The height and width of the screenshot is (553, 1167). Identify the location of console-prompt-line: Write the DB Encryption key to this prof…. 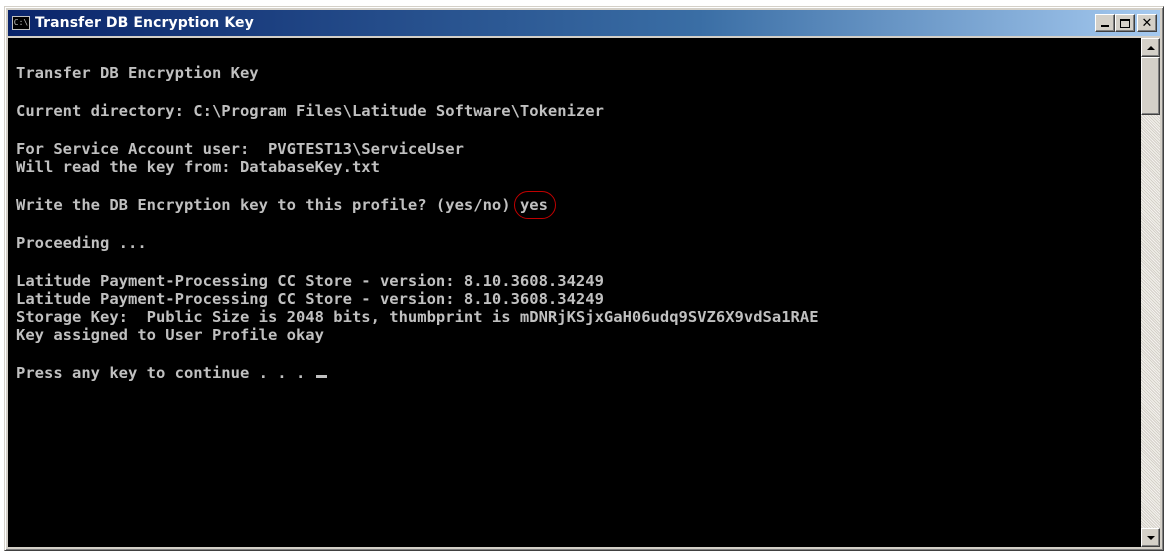
(578, 205).